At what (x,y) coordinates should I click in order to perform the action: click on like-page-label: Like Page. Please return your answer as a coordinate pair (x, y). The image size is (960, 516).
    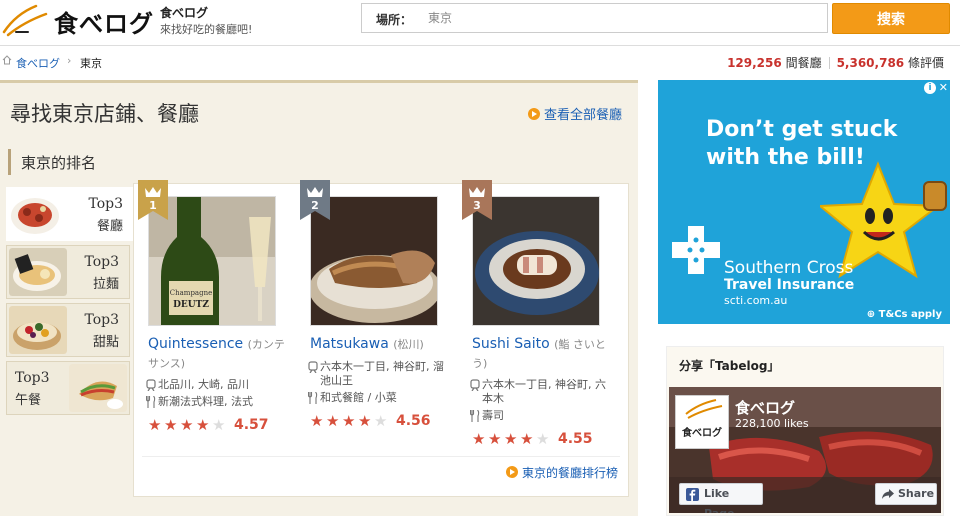
    Looking at the image, I should click on (719, 500).